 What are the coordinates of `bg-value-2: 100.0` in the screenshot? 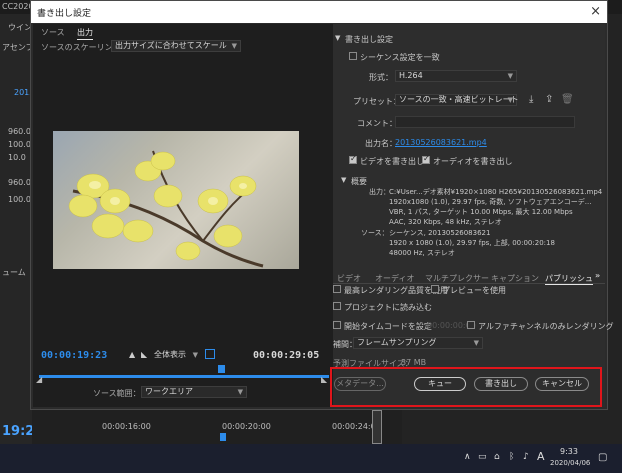 It's located at (19, 144).